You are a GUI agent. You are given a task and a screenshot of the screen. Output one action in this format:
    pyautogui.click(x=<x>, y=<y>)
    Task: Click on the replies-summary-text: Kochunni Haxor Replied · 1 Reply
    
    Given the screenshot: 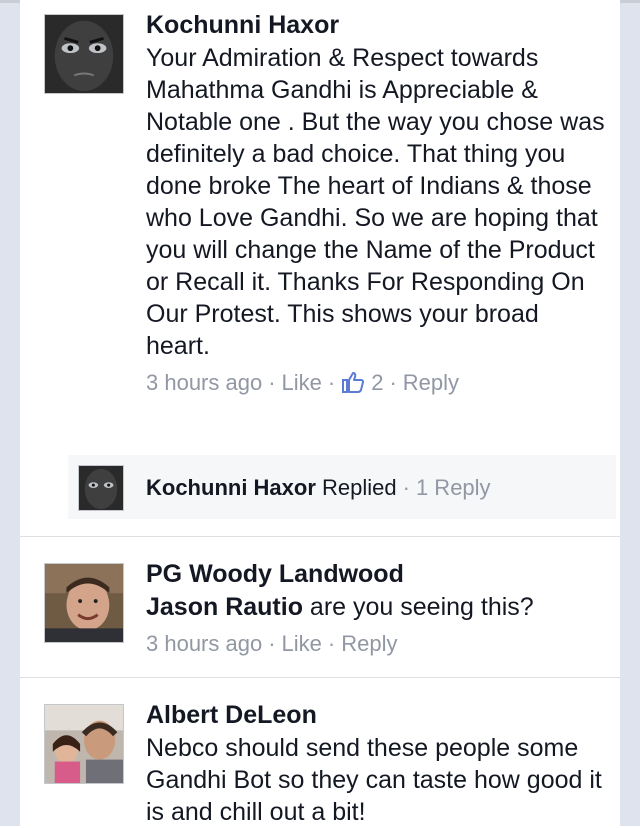 What is the action you would take?
    pyautogui.click(x=318, y=488)
    